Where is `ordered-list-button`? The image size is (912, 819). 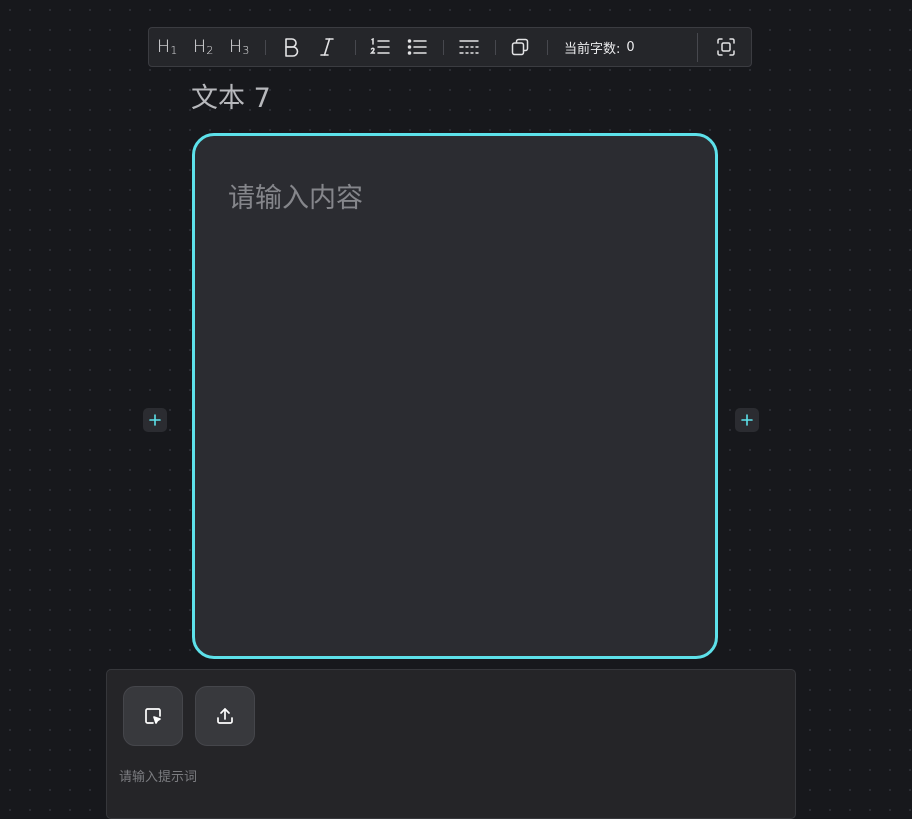
ordered-list-button is located at coordinates (380, 47).